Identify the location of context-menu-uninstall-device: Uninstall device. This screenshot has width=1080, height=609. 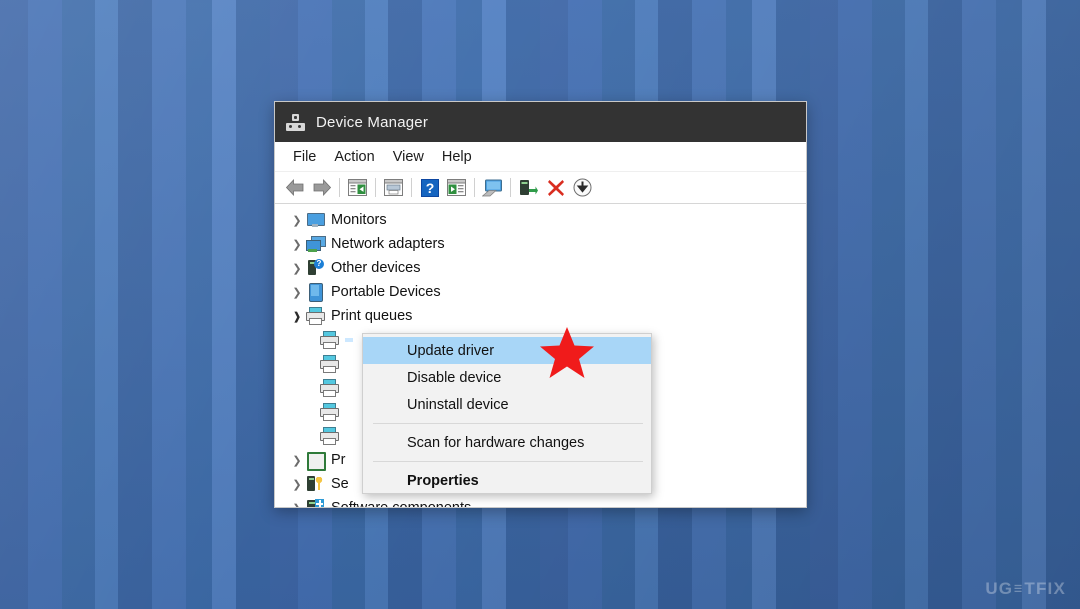
(507, 404).